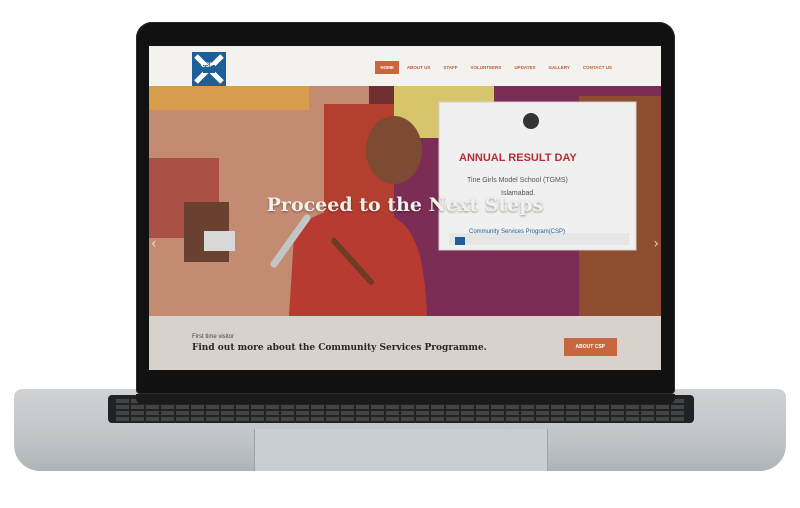 The image size is (800, 508). I want to click on trackpad, so click(401, 450).